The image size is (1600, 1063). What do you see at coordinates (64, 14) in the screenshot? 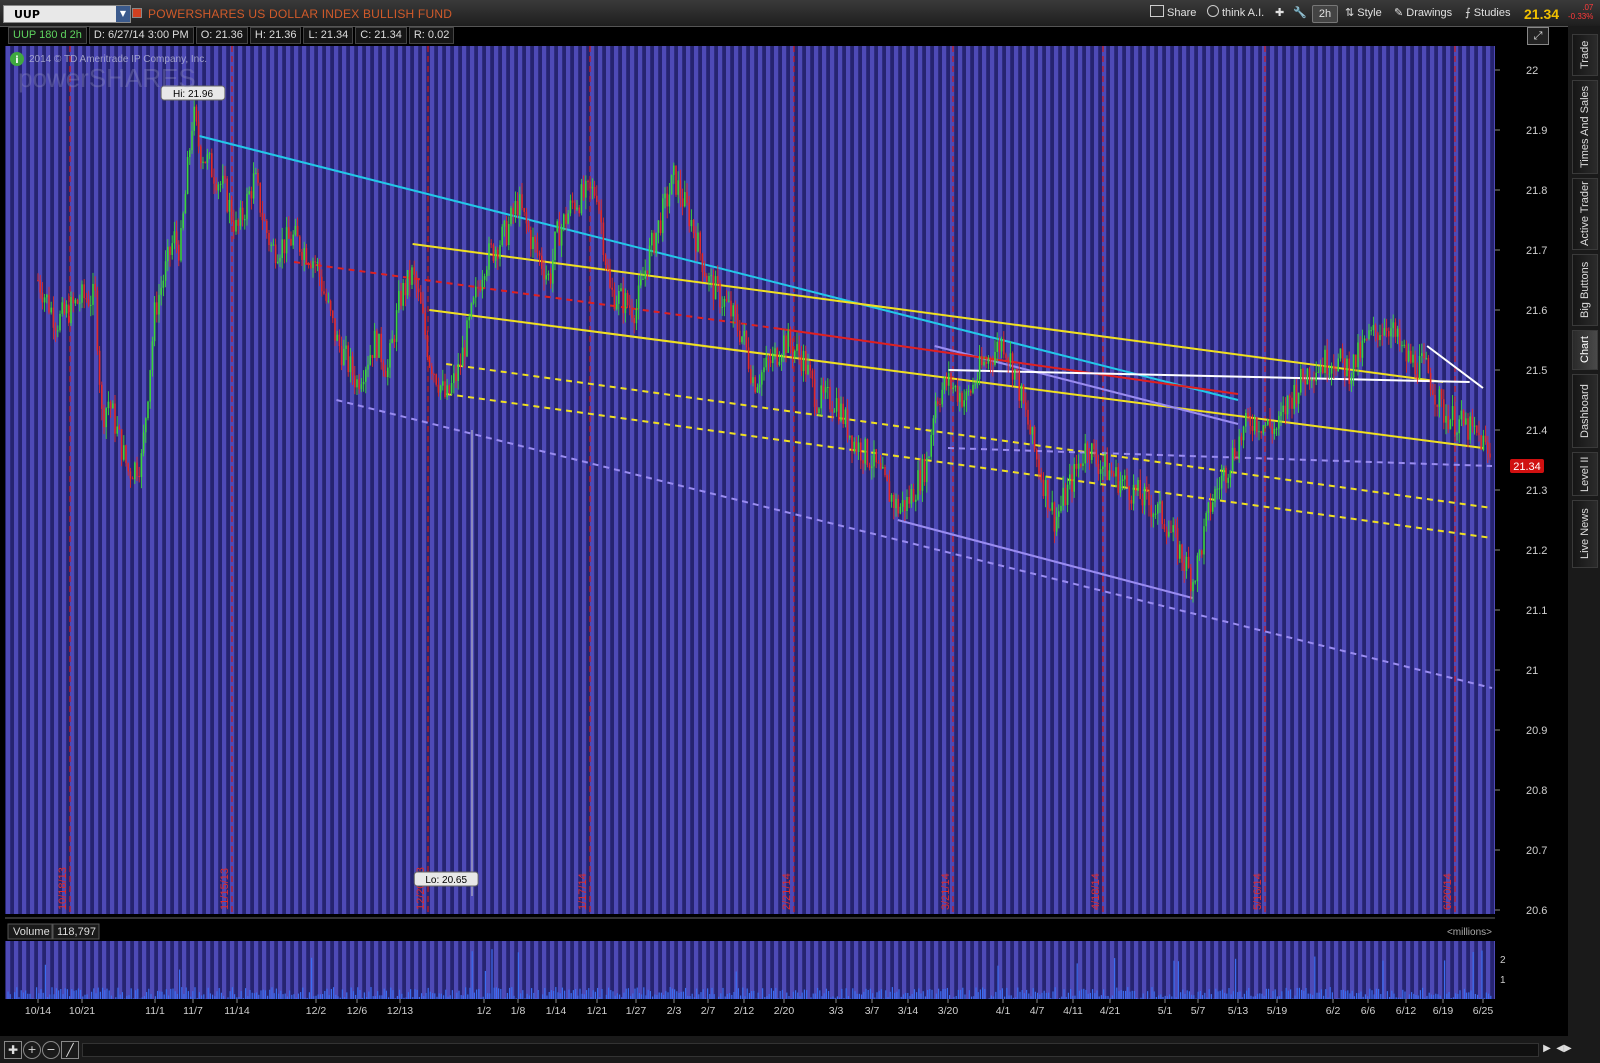
I see `symbol-input` at bounding box center [64, 14].